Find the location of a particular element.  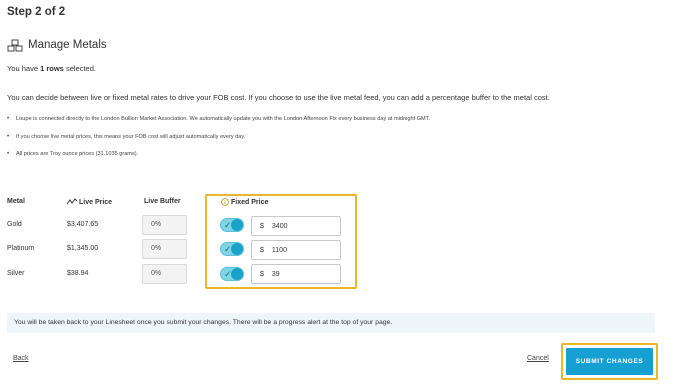

col-header-live-price: Live Price is located at coordinates (89, 202).